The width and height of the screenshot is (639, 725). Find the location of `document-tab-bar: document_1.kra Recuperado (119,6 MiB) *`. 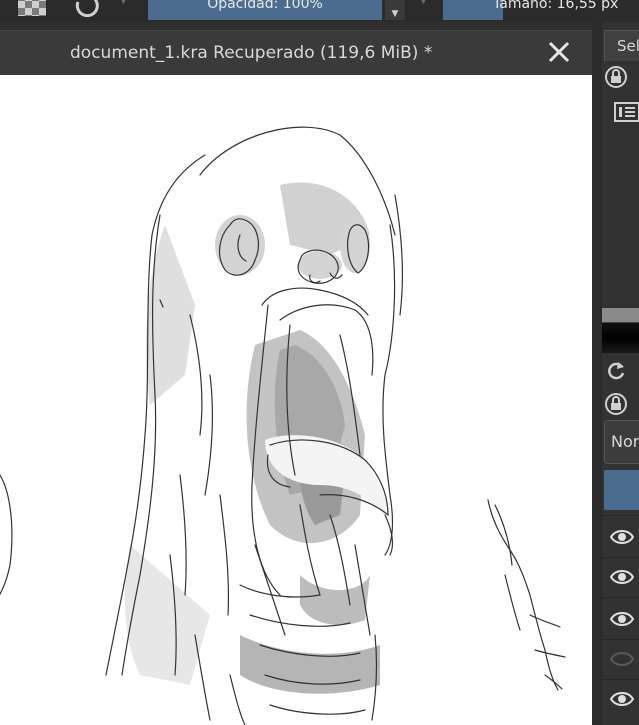

document-tab-bar: document_1.kra Recuperado (119,6 MiB) * is located at coordinates (296, 53).